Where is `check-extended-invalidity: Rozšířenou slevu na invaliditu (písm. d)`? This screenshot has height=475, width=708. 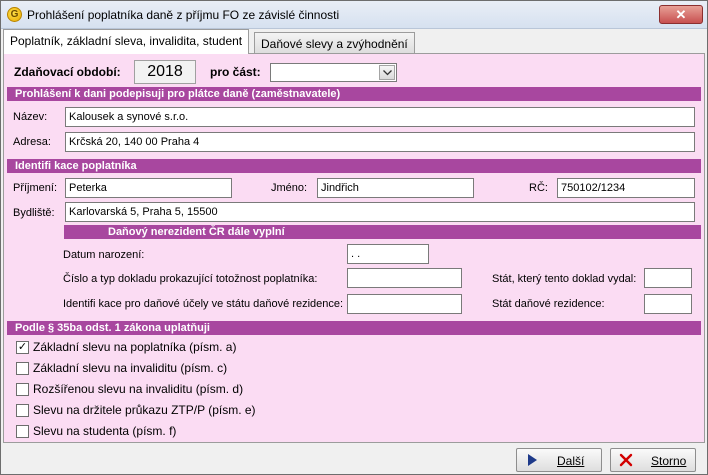 check-extended-invalidity: Rozšířenou slevu na invaliditu (písm. d) is located at coordinates (129, 390).